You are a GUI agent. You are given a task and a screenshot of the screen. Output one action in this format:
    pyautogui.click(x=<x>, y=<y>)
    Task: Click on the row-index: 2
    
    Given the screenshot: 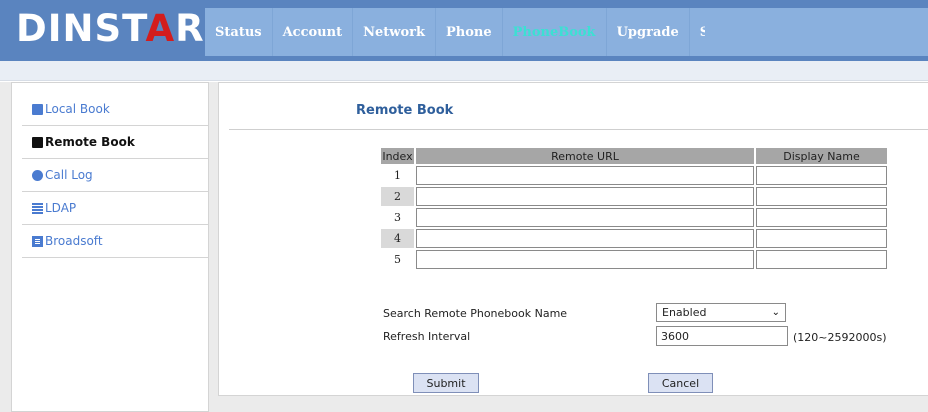 What is the action you would take?
    pyautogui.click(x=397, y=196)
    